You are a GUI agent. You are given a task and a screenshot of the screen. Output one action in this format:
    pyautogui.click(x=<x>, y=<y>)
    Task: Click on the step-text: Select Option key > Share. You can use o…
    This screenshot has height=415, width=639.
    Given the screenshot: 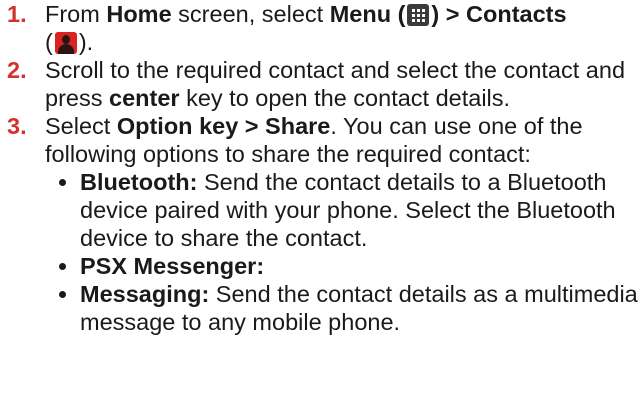 What is the action you would take?
    pyautogui.click(x=314, y=140)
    